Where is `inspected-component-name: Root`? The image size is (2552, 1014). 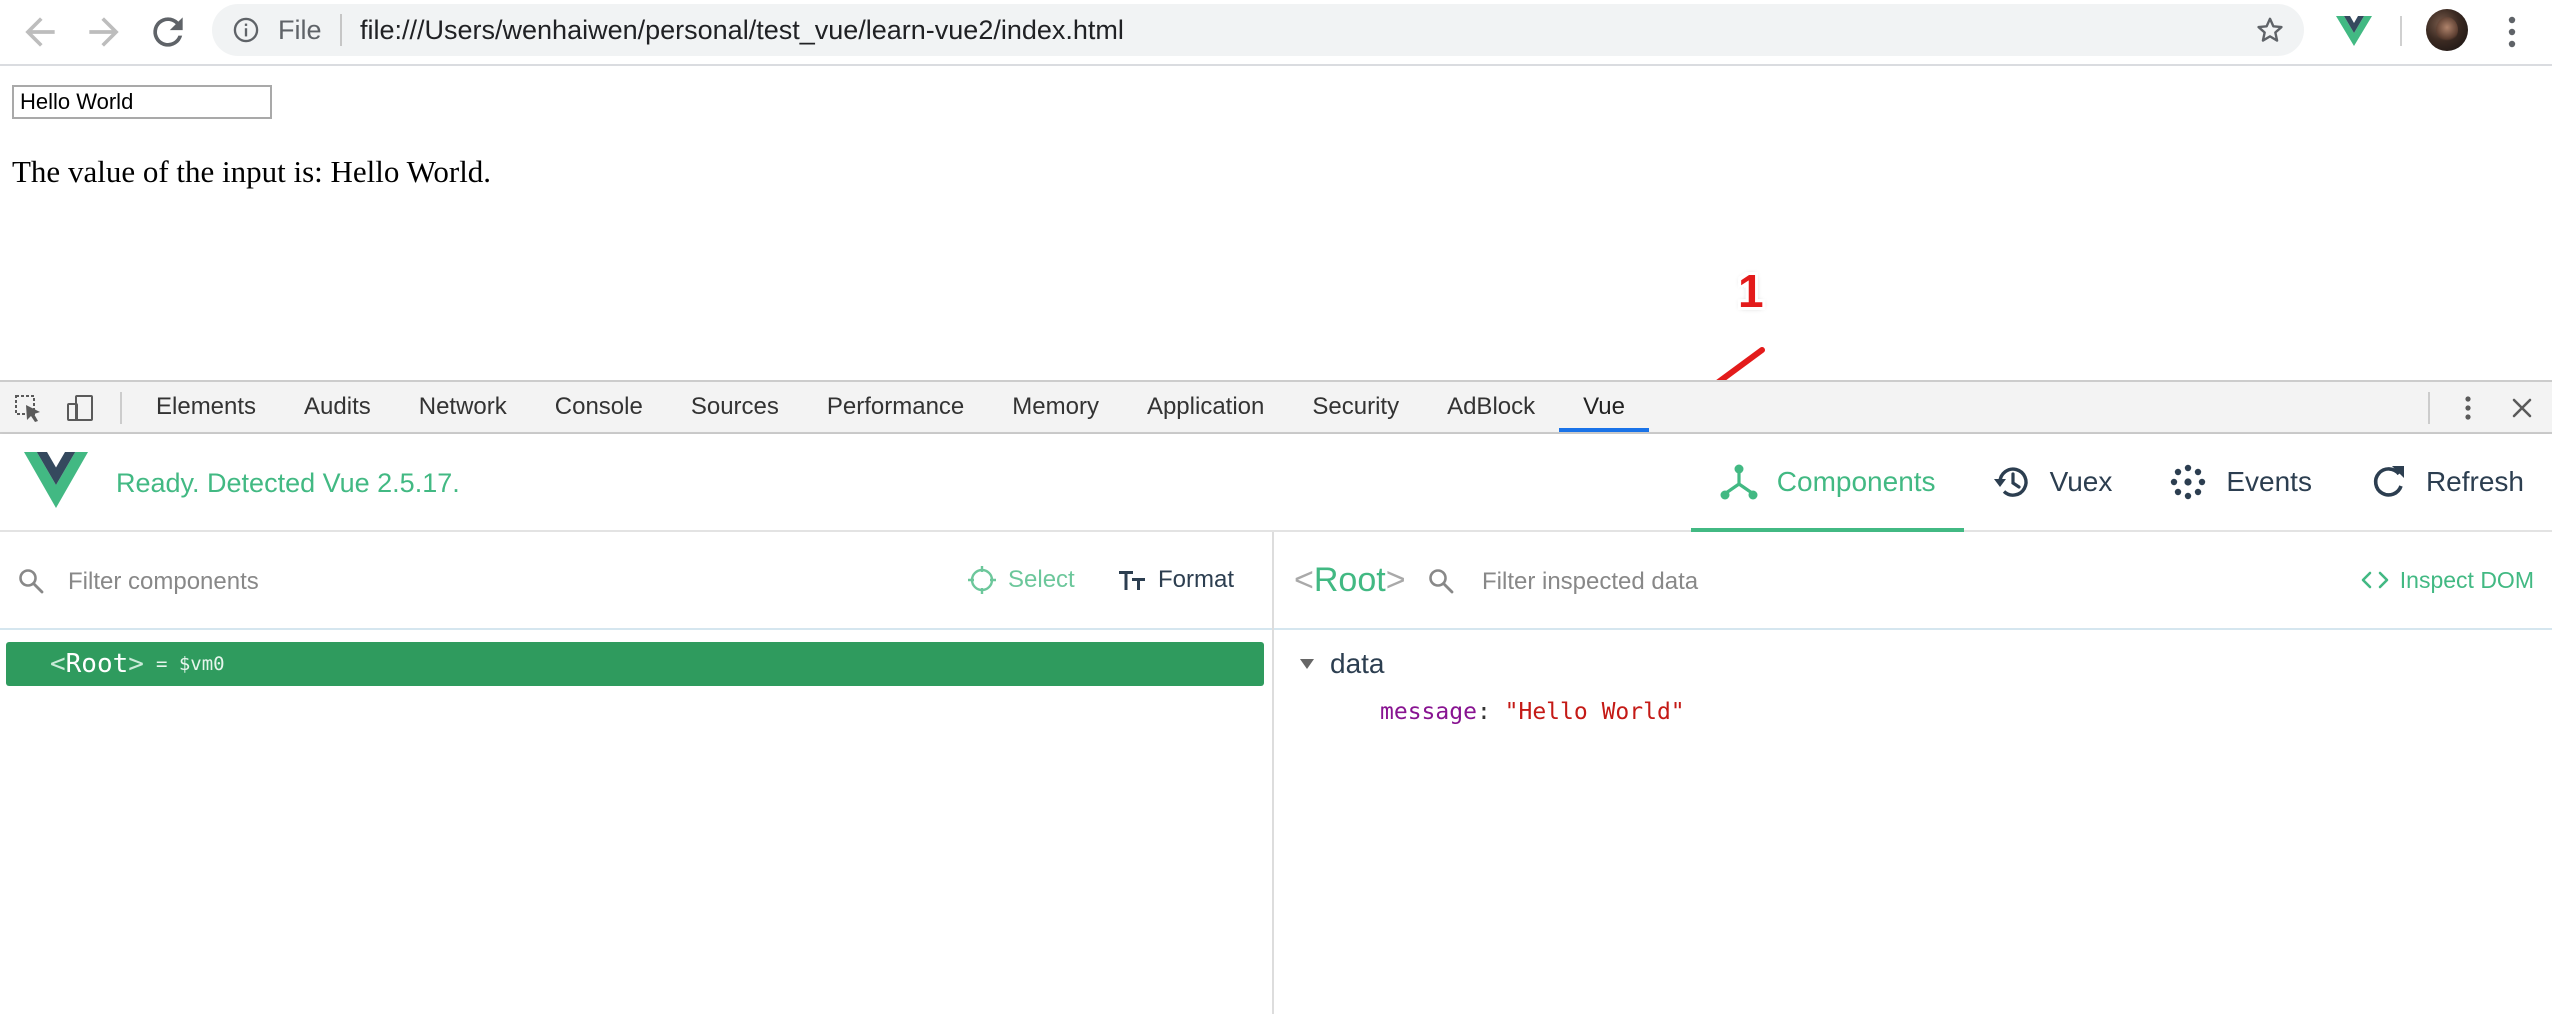 inspected-component-name: Root is located at coordinates (1349, 580).